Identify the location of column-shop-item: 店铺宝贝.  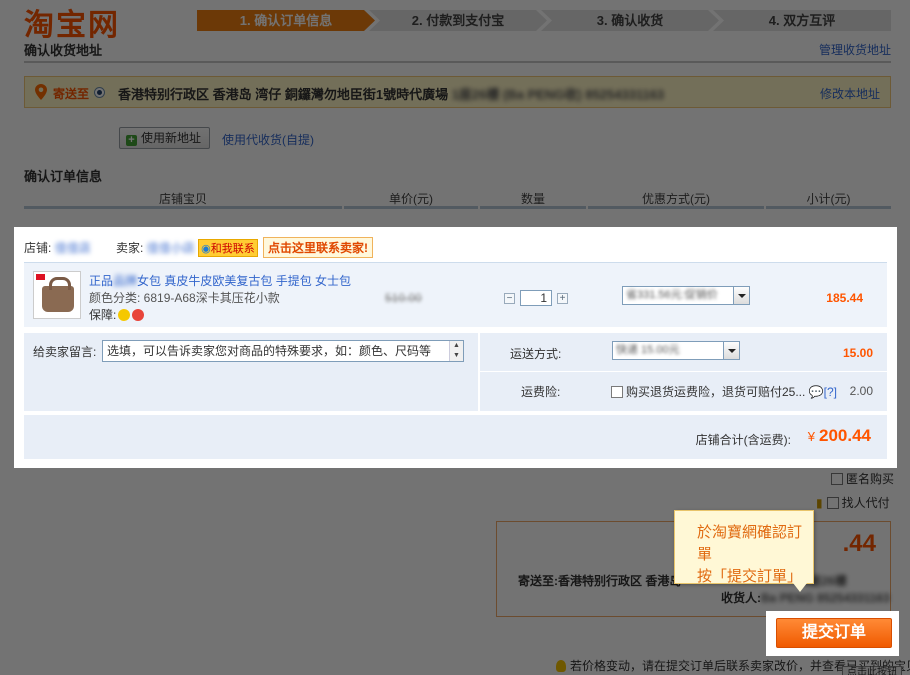
(182, 199).